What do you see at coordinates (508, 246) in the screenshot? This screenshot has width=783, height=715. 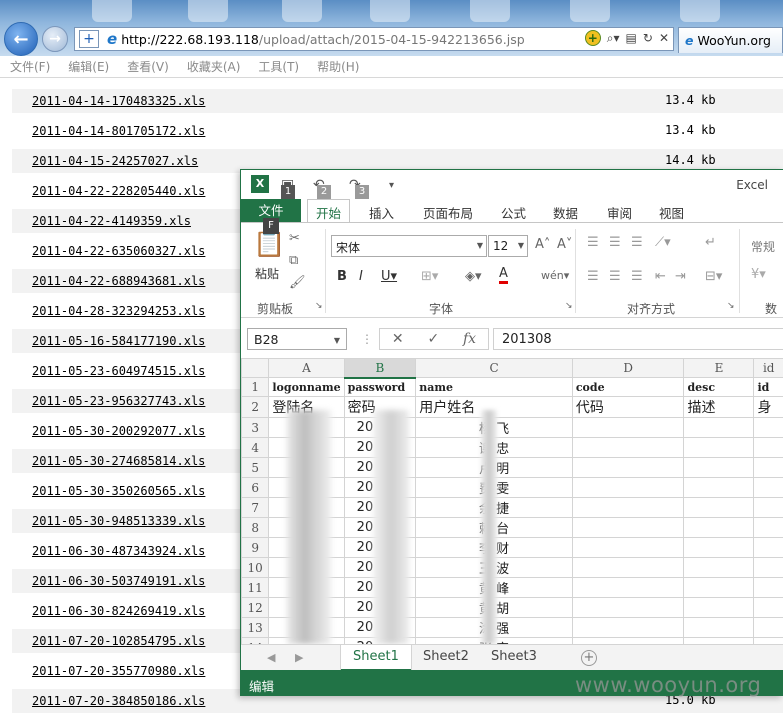 I see `font-size-select: 12 ▼` at bounding box center [508, 246].